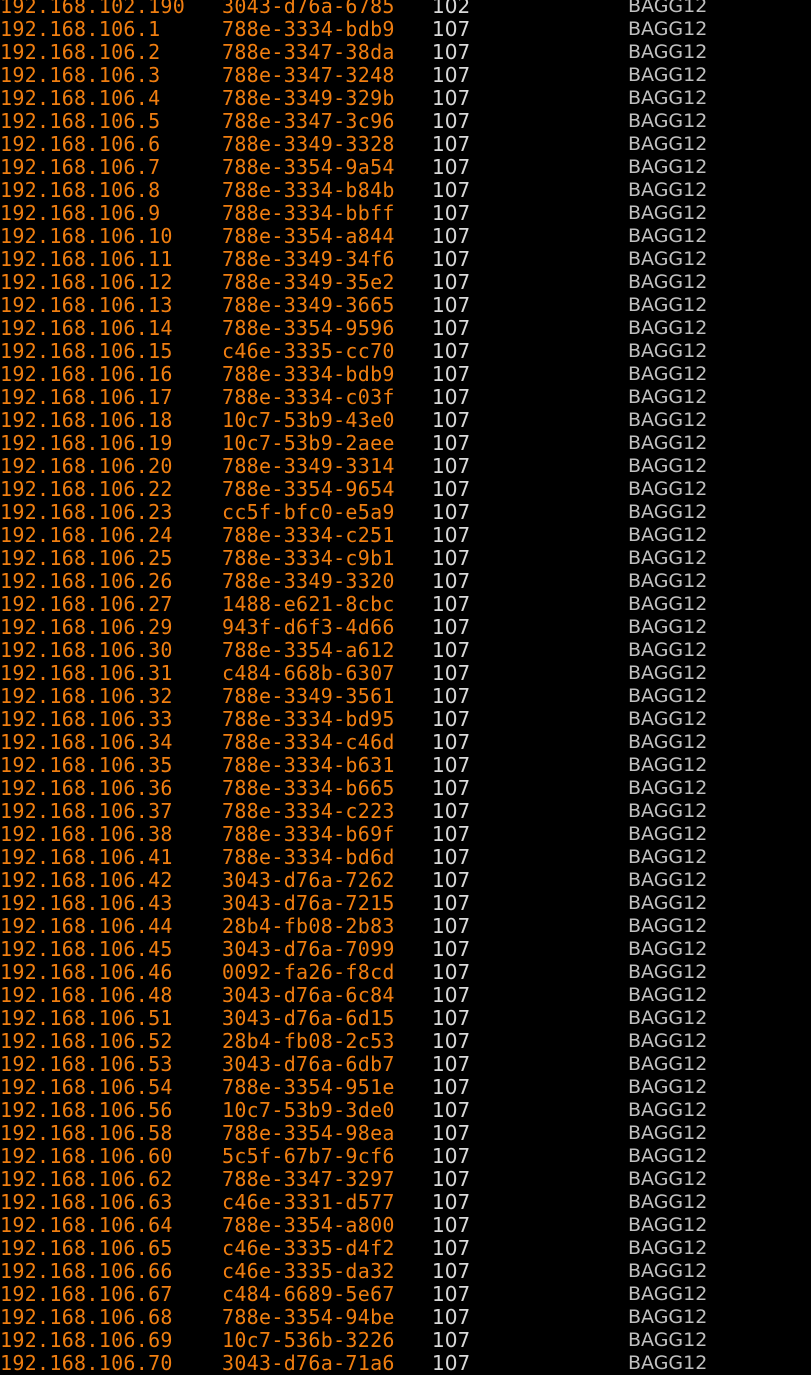 This screenshot has width=811, height=1375. What do you see at coordinates (86, 466) in the screenshot?
I see `ip-address: 192.168.106.20` at bounding box center [86, 466].